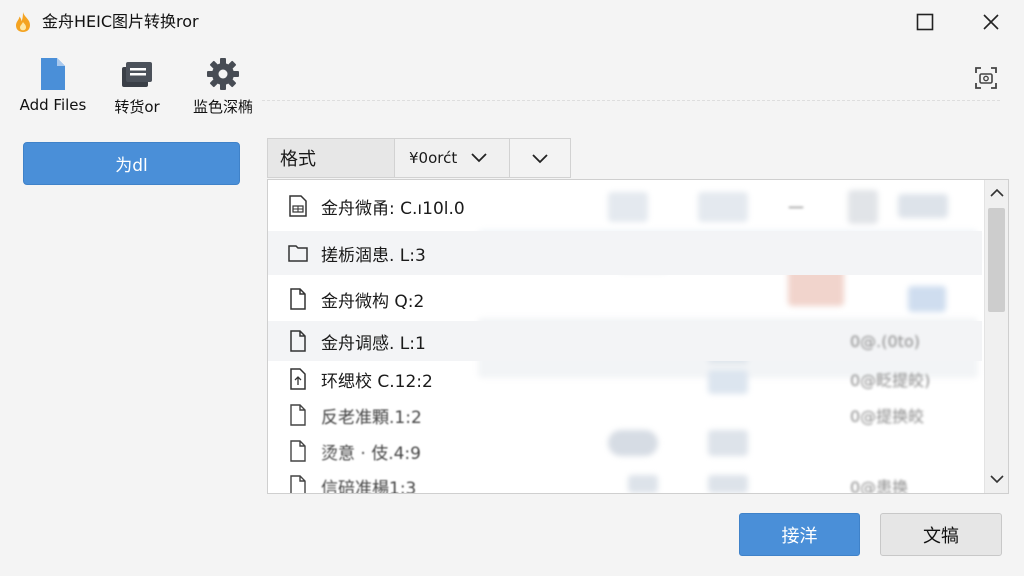 This screenshot has width=1024, height=576. I want to click on file-row: 环缌校 C.12:2 0@眨提皎), so click(625, 379).